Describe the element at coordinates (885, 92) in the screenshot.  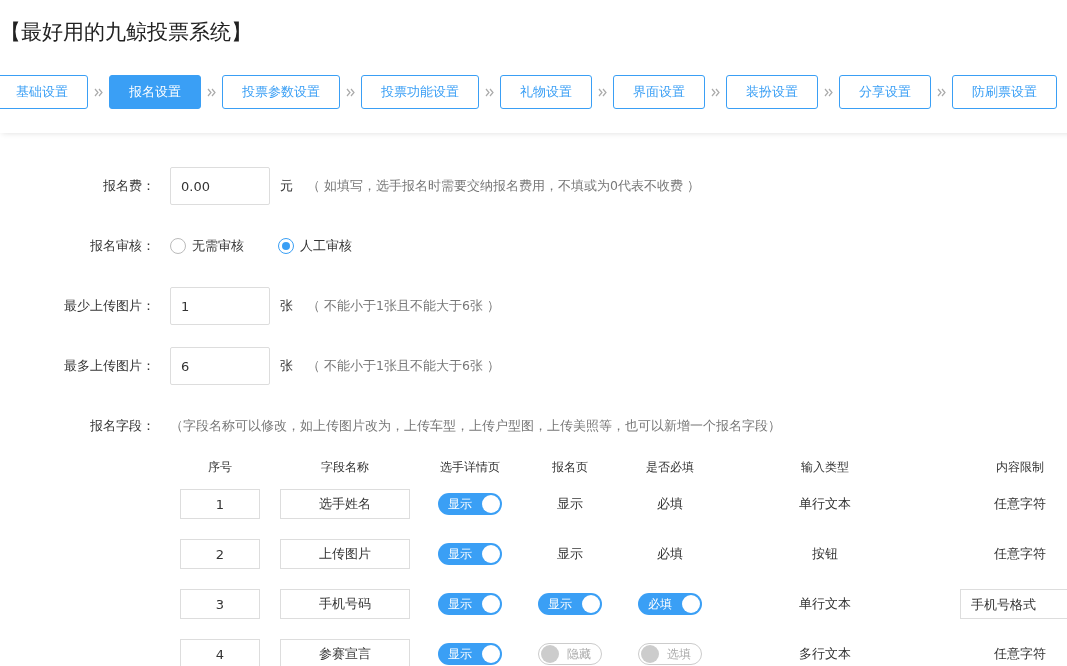
I see `step-tab: 分享设置` at that location.